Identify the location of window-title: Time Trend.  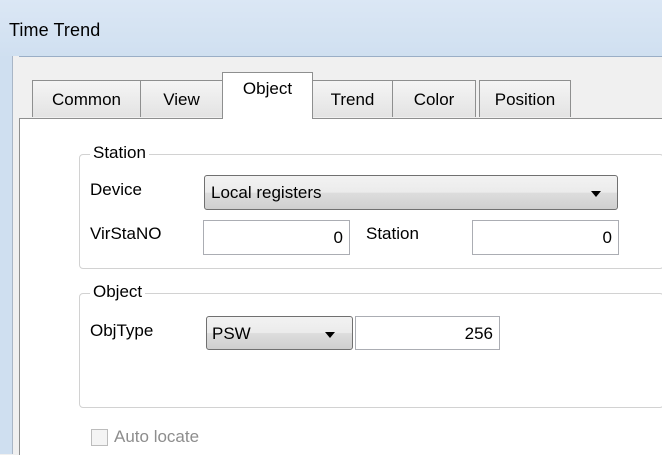
(55, 30).